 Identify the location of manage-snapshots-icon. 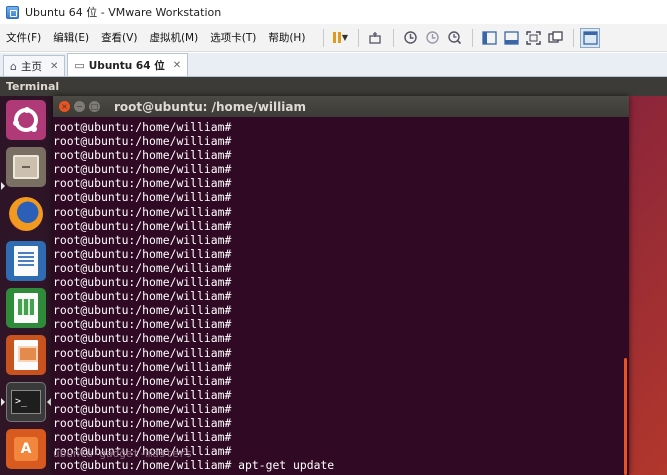
(454, 38).